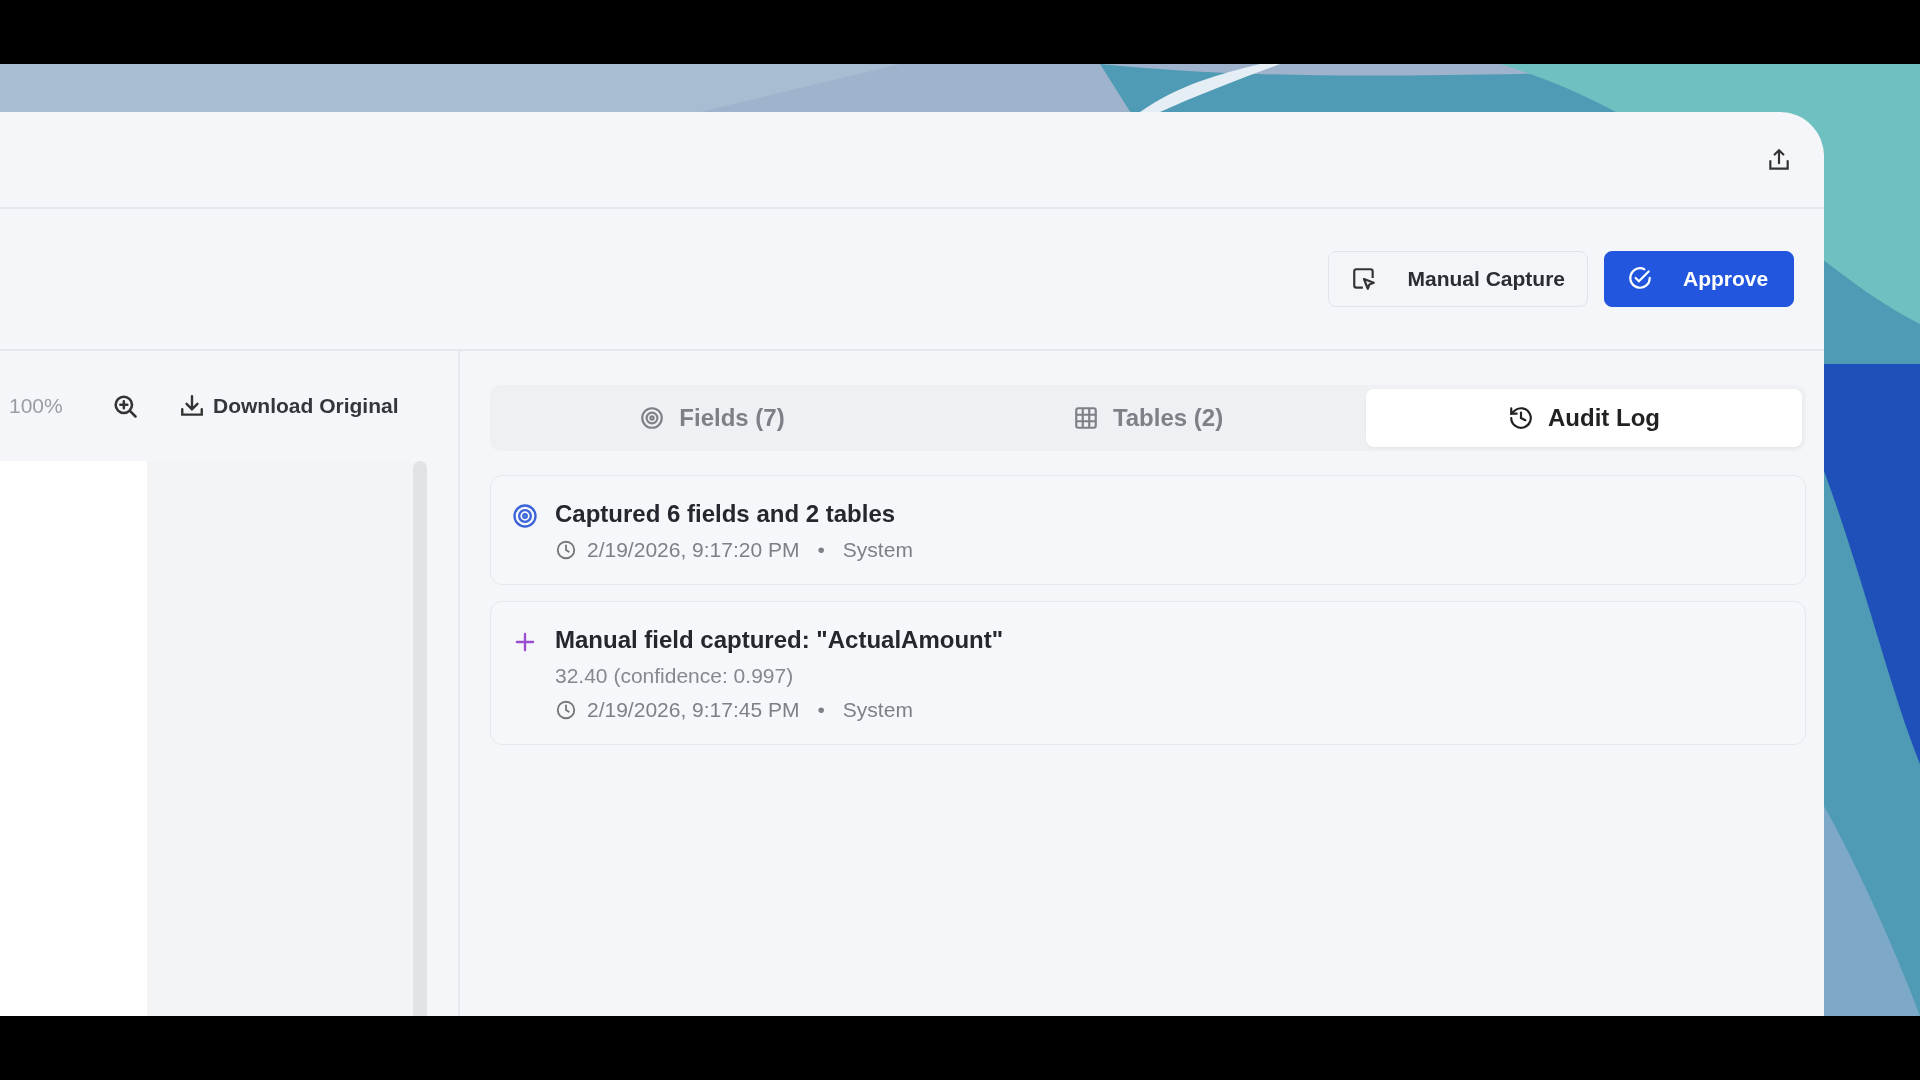 This screenshot has height=1080, width=1920. What do you see at coordinates (779, 640) in the screenshot?
I see `entry-title: Manual field captured: "ActualAmount"` at bounding box center [779, 640].